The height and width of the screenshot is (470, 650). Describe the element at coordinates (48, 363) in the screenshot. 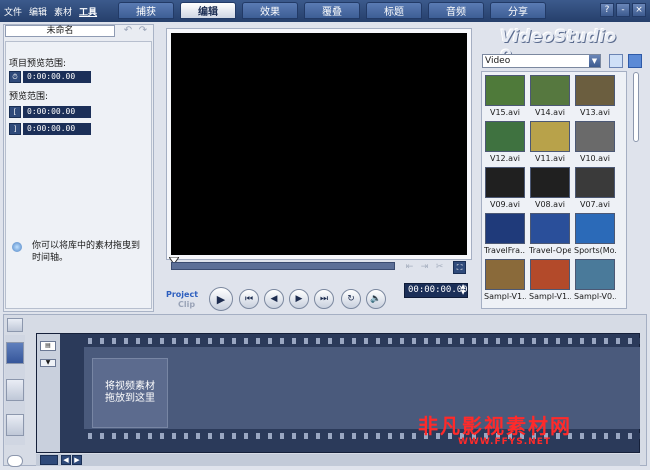

I see `track-menu-chevron-icon: ▼` at that location.